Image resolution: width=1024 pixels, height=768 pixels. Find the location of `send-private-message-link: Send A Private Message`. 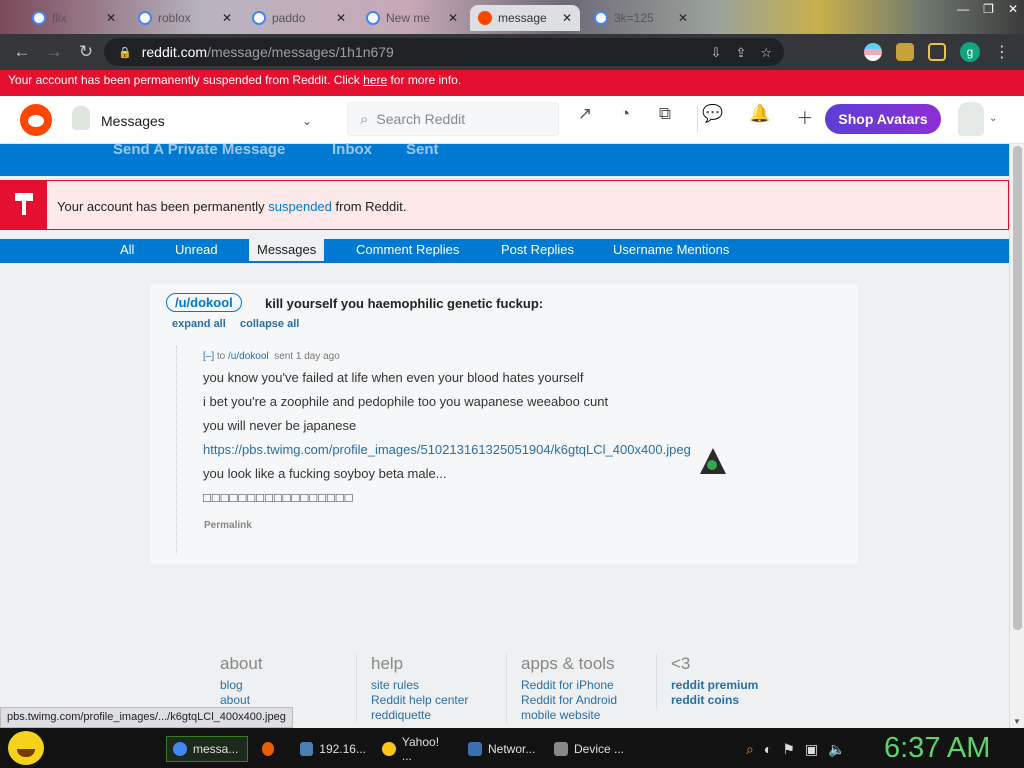

send-private-message-link: Send A Private Message is located at coordinates (199, 149).